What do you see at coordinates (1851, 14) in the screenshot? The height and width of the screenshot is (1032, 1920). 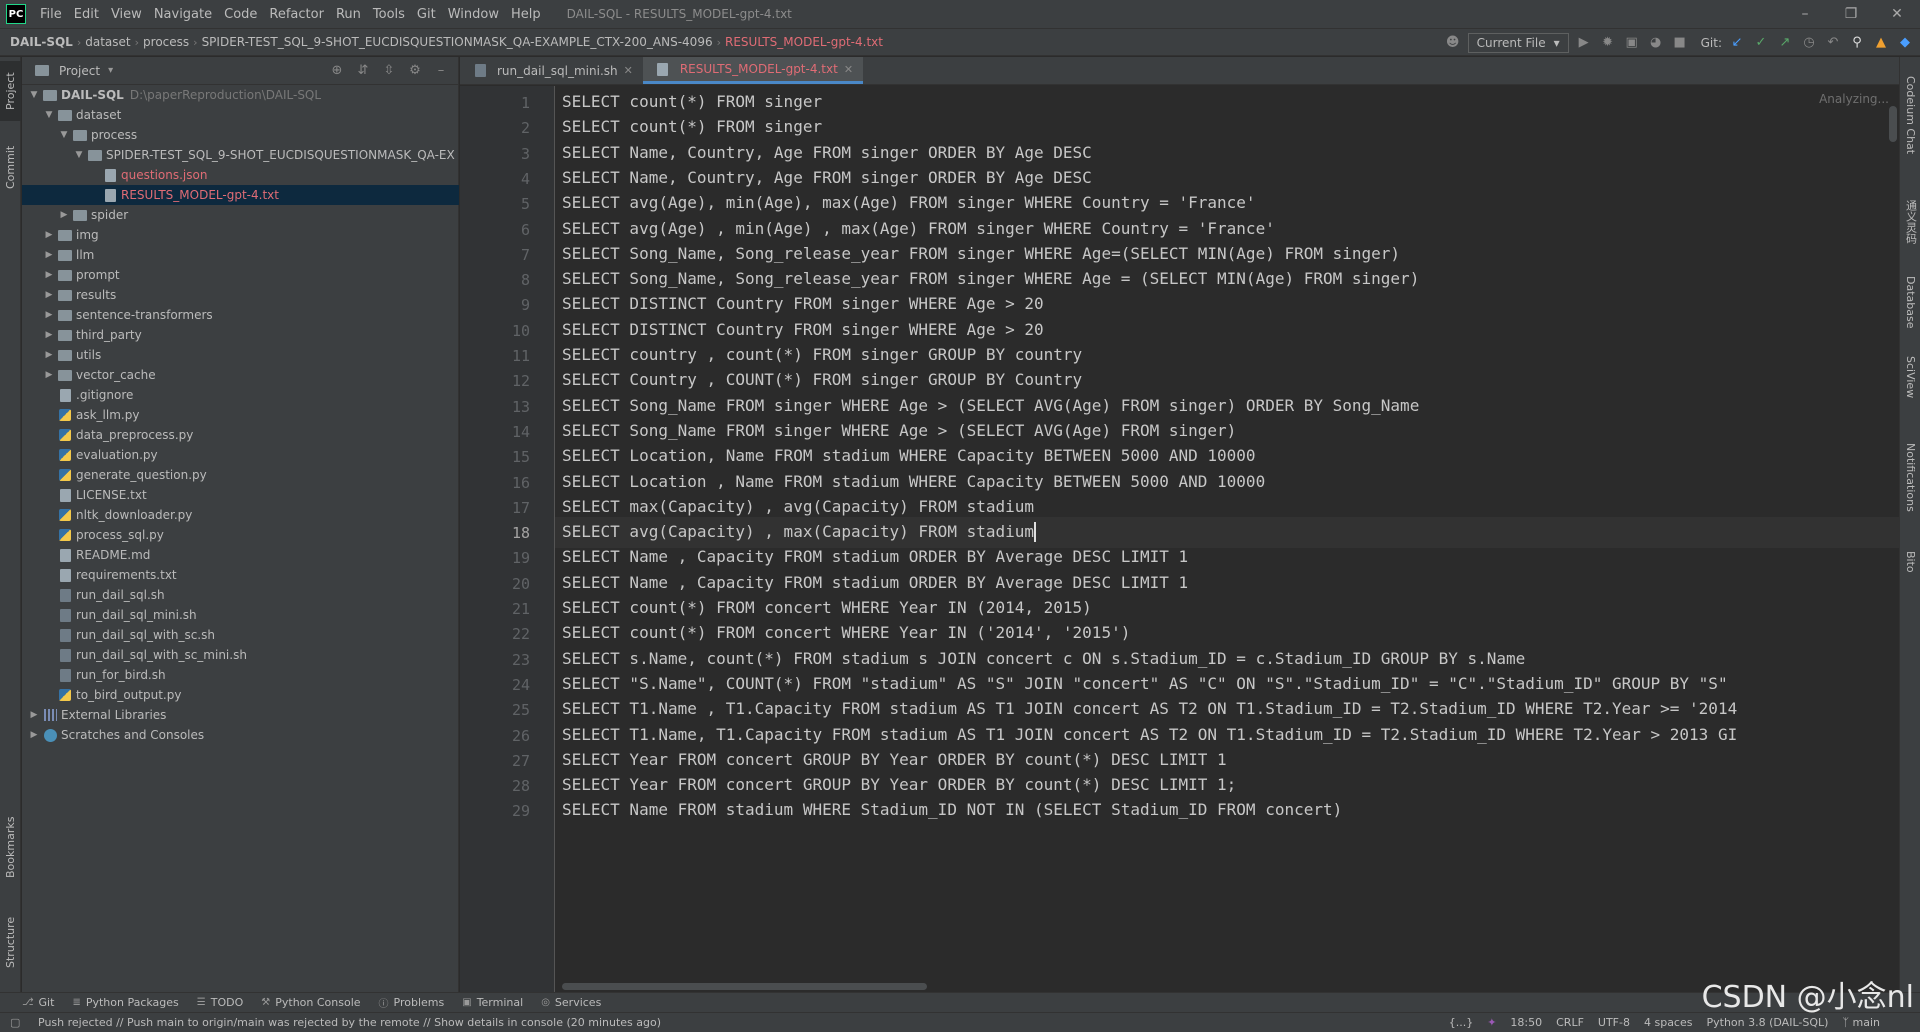 I see `restore-icon: ❐` at bounding box center [1851, 14].